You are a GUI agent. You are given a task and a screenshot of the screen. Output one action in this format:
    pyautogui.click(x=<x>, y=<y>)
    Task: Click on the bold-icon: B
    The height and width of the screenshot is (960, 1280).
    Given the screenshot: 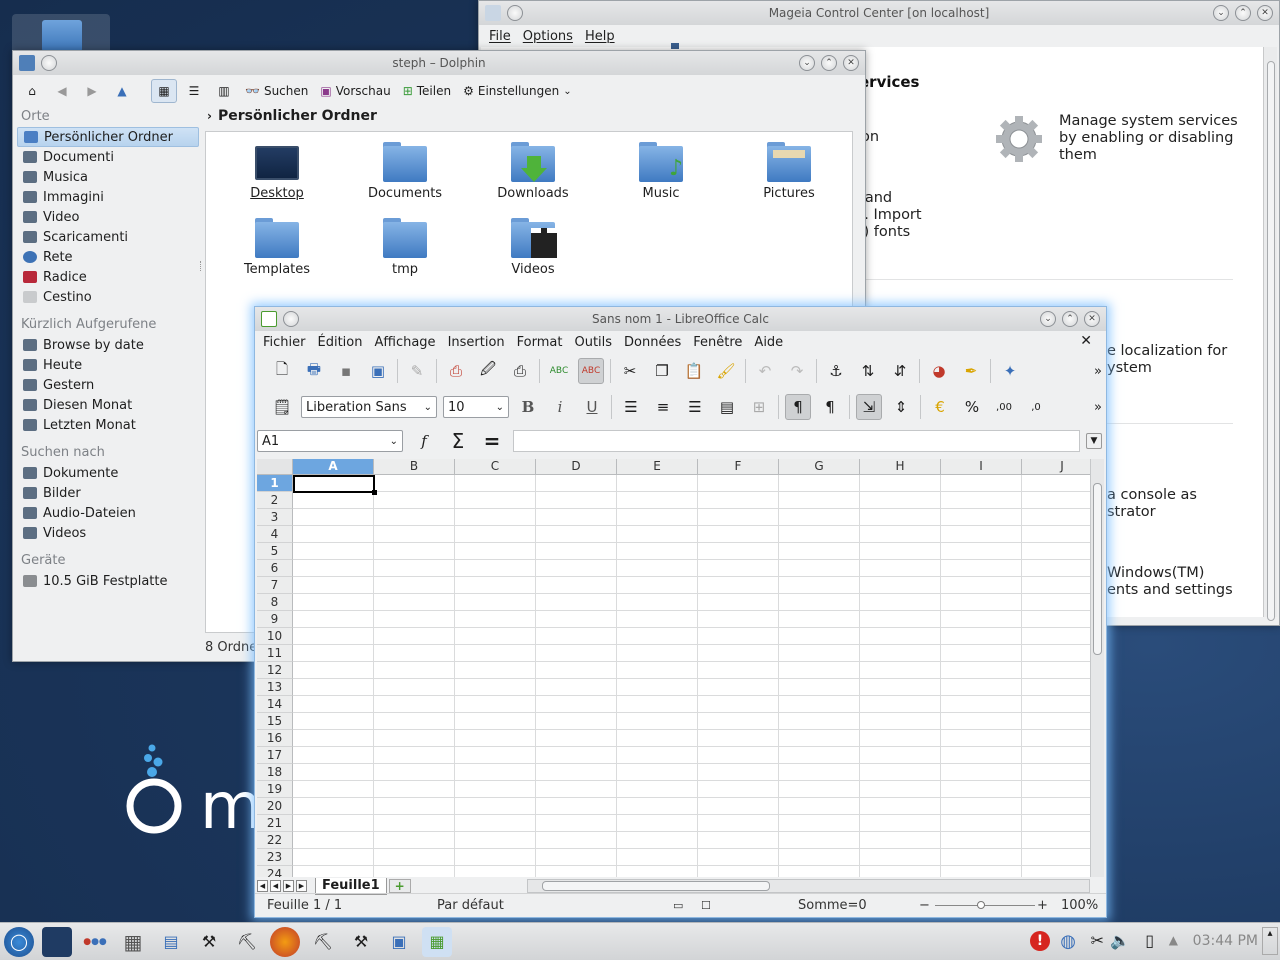 What is the action you would take?
    pyautogui.click(x=528, y=407)
    